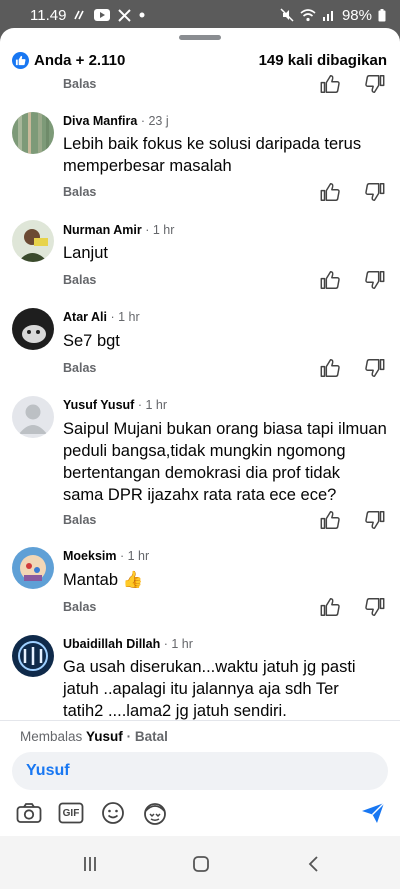 This screenshot has height=889, width=400. What do you see at coordinates (356, 15) in the screenshot?
I see `battery-percent: 98%` at bounding box center [356, 15].